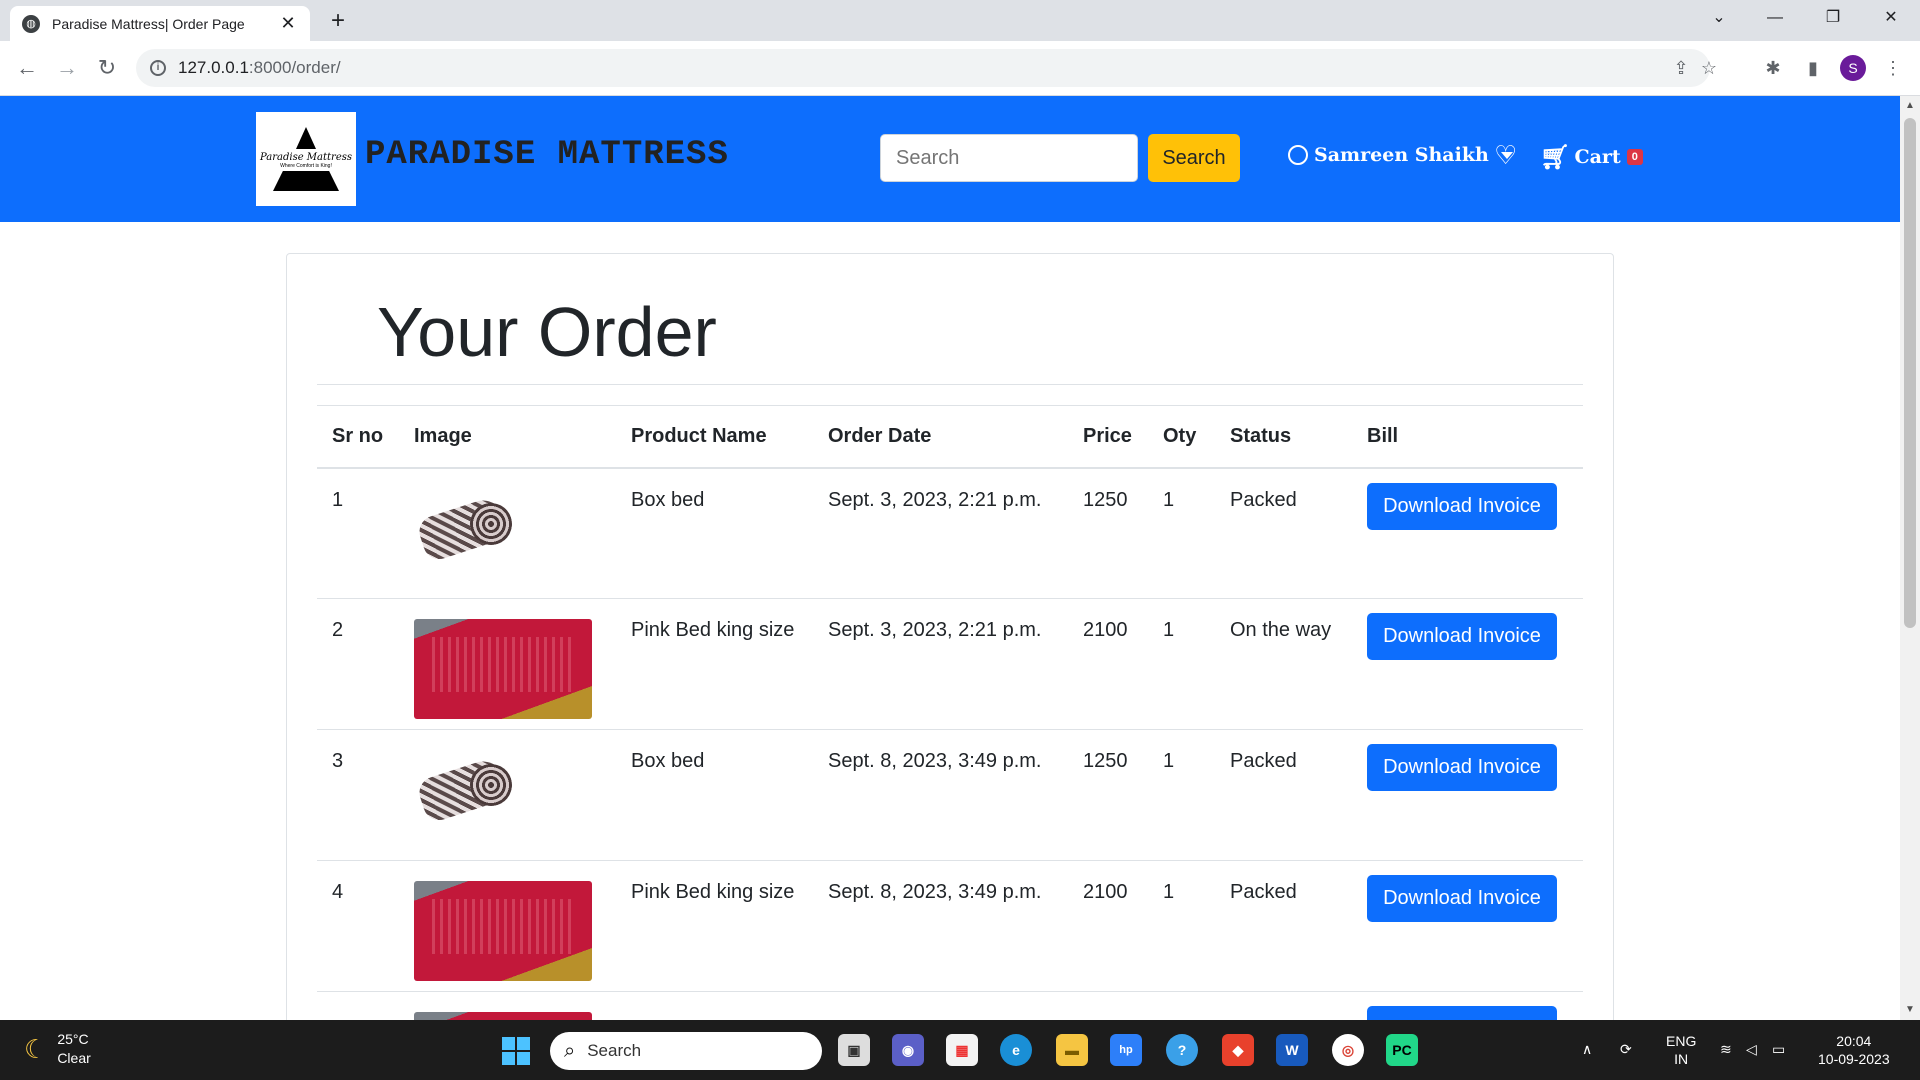  What do you see at coordinates (1108, 664) in the screenshot?
I see `cell-price: 2100` at bounding box center [1108, 664].